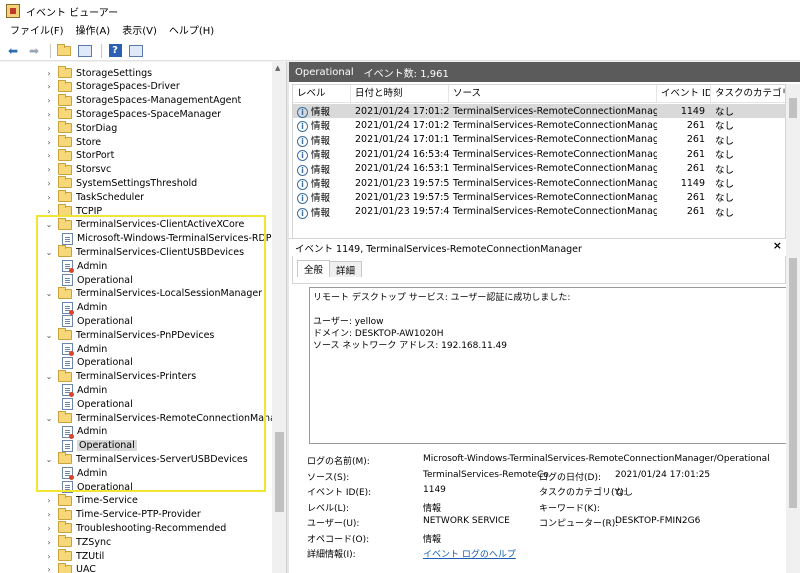 The height and width of the screenshot is (573, 800). What do you see at coordinates (139, 31) in the screenshot?
I see `menu-view: 表示(V)` at bounding box center [139, 31].